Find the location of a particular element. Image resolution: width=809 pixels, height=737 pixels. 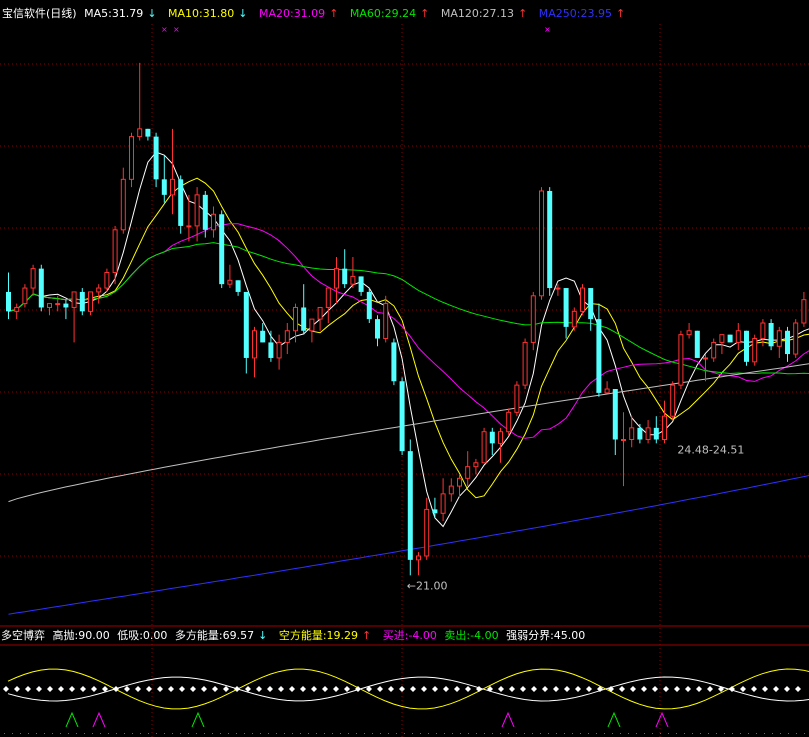

ma120-arrow-icon: ↑ is located at coordinates (523, 13).